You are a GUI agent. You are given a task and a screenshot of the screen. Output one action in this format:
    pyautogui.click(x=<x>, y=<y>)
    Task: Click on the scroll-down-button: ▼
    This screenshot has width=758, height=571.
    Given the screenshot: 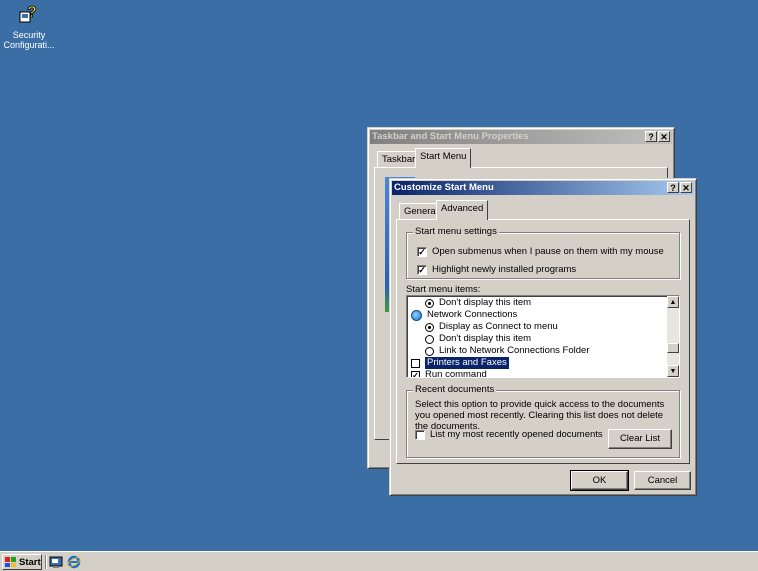 What is the action you would take?
    pyautogui.click(x=673, y=371)
    